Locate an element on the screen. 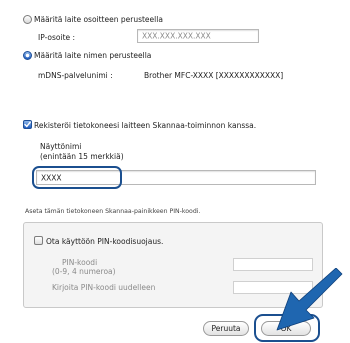  mdns-service-value: Brother MFC-XXXX [XXXXXXXXXXXX] is located at coordinates (214, 75).